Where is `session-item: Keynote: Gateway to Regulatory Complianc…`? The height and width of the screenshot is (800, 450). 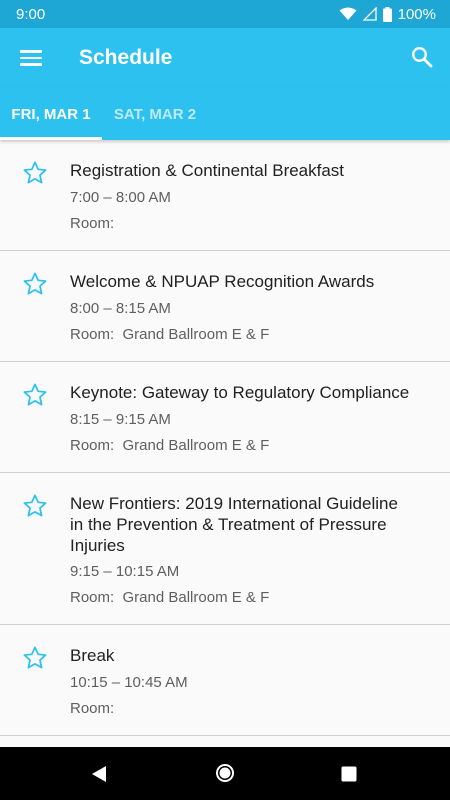
session-item: Keynote: Gateway to Regulatory Complianc… is located at coordinates (225, 417).